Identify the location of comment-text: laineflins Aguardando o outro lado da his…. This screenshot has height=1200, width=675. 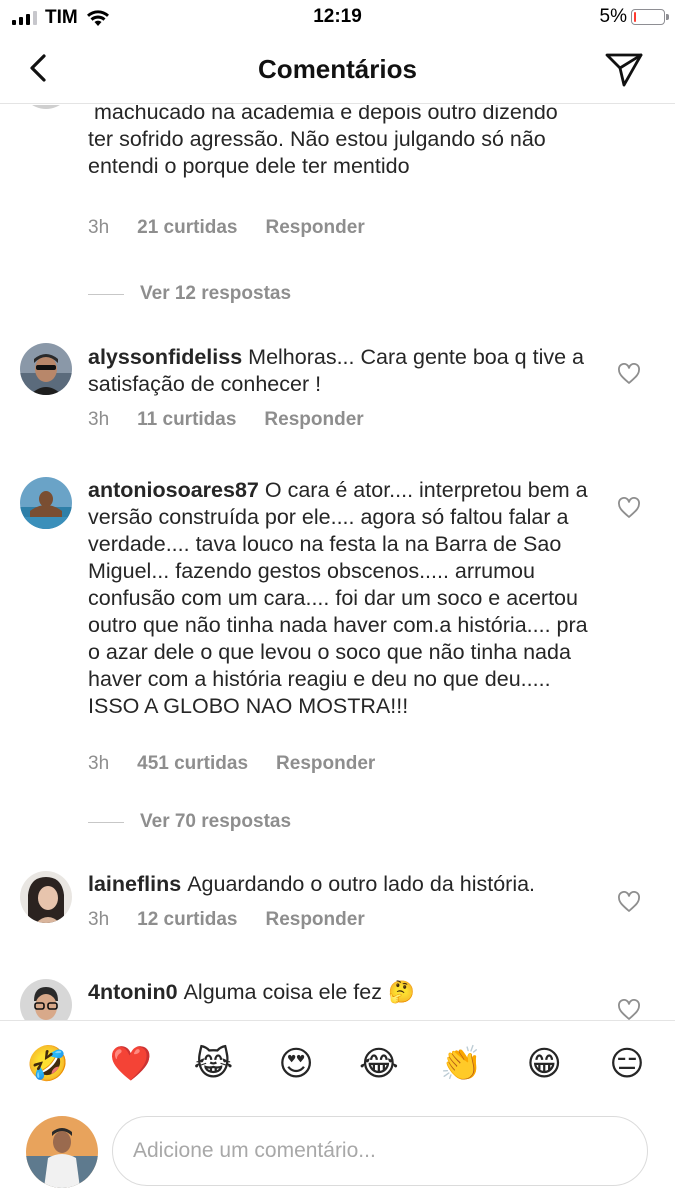
(338, 884).